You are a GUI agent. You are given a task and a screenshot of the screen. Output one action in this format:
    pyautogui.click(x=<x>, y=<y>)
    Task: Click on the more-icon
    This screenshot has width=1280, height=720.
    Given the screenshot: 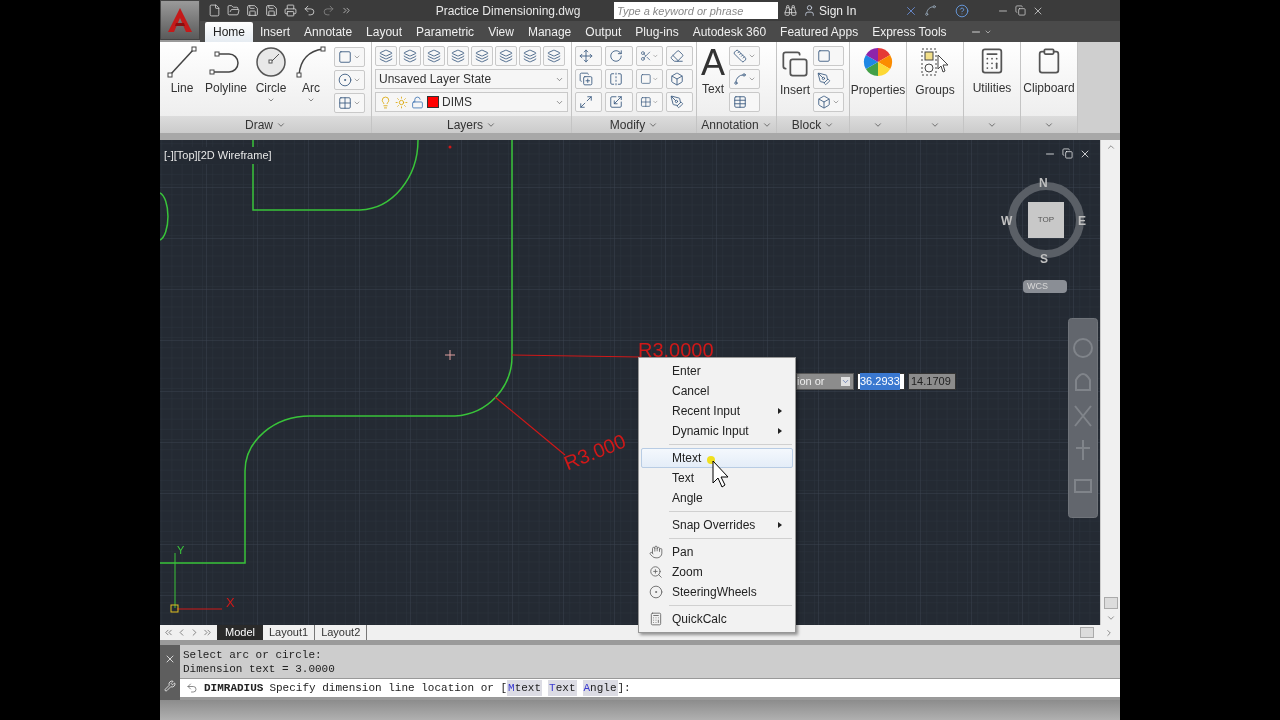 What is the action you would take?
    pyautogui.click(x=346, y=10)
    